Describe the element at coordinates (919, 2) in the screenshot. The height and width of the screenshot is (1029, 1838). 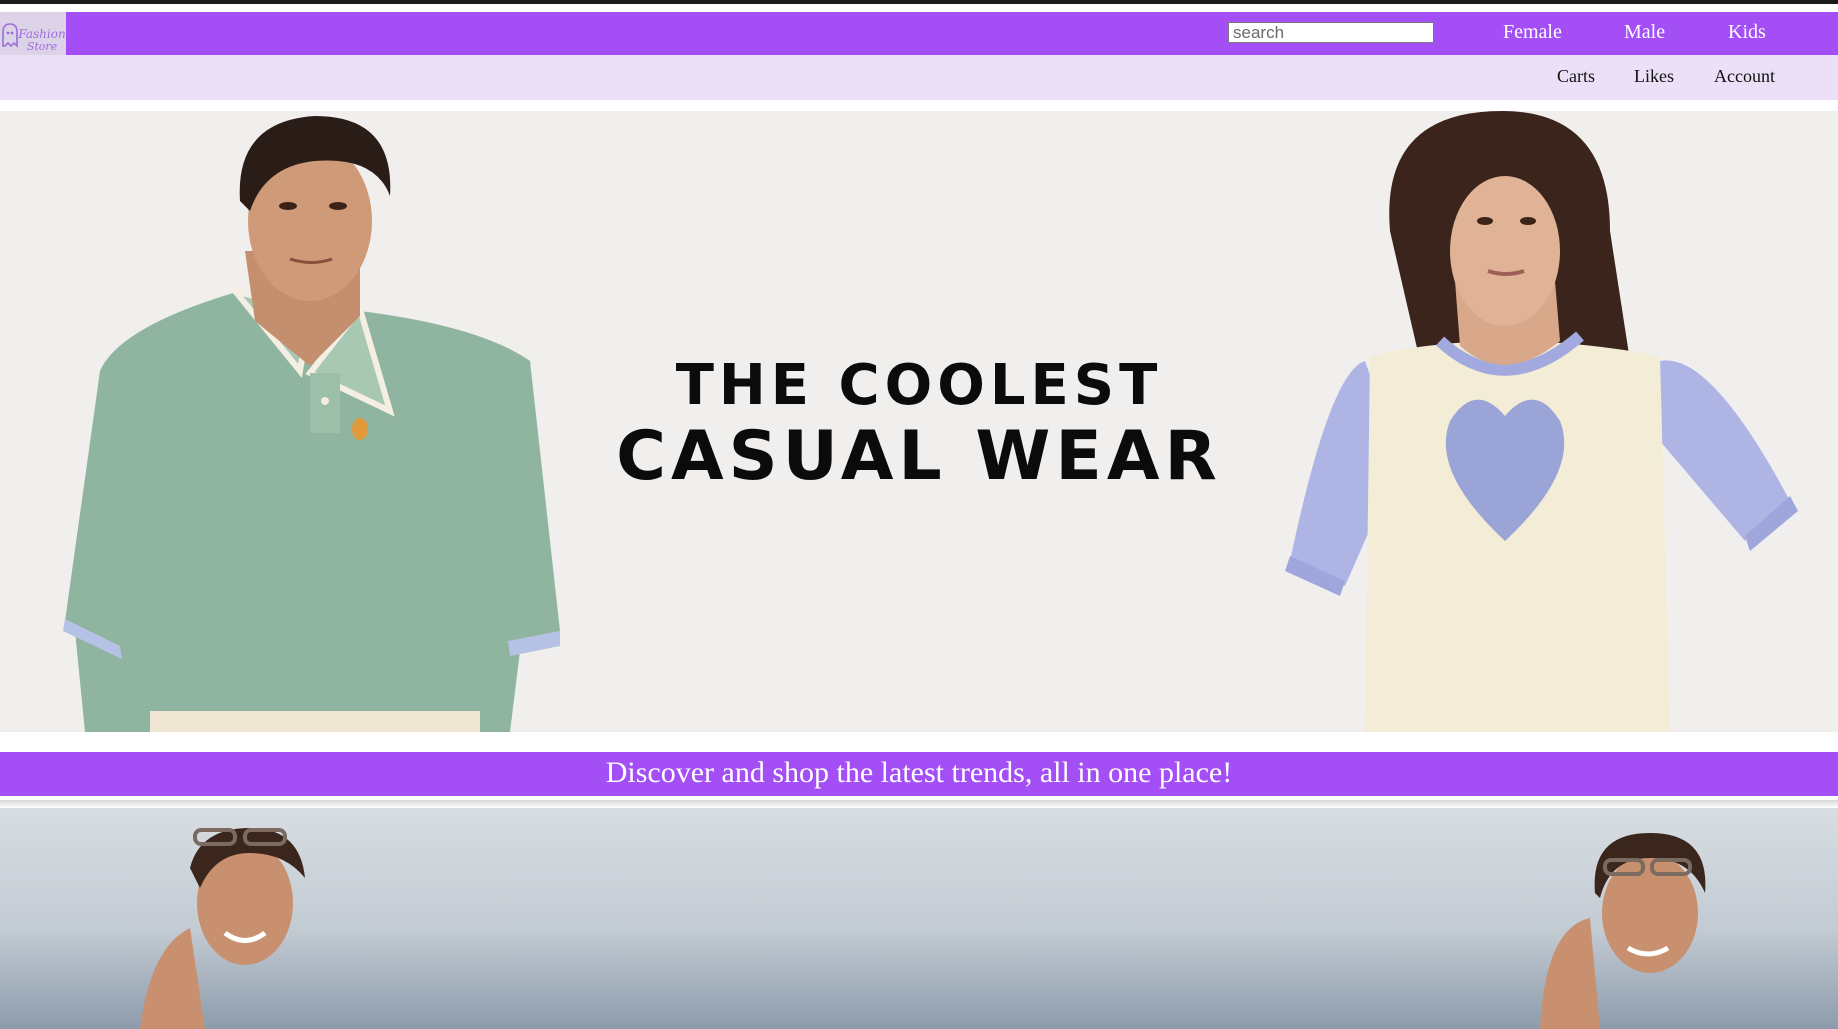
I see `top-border-line` at that location.